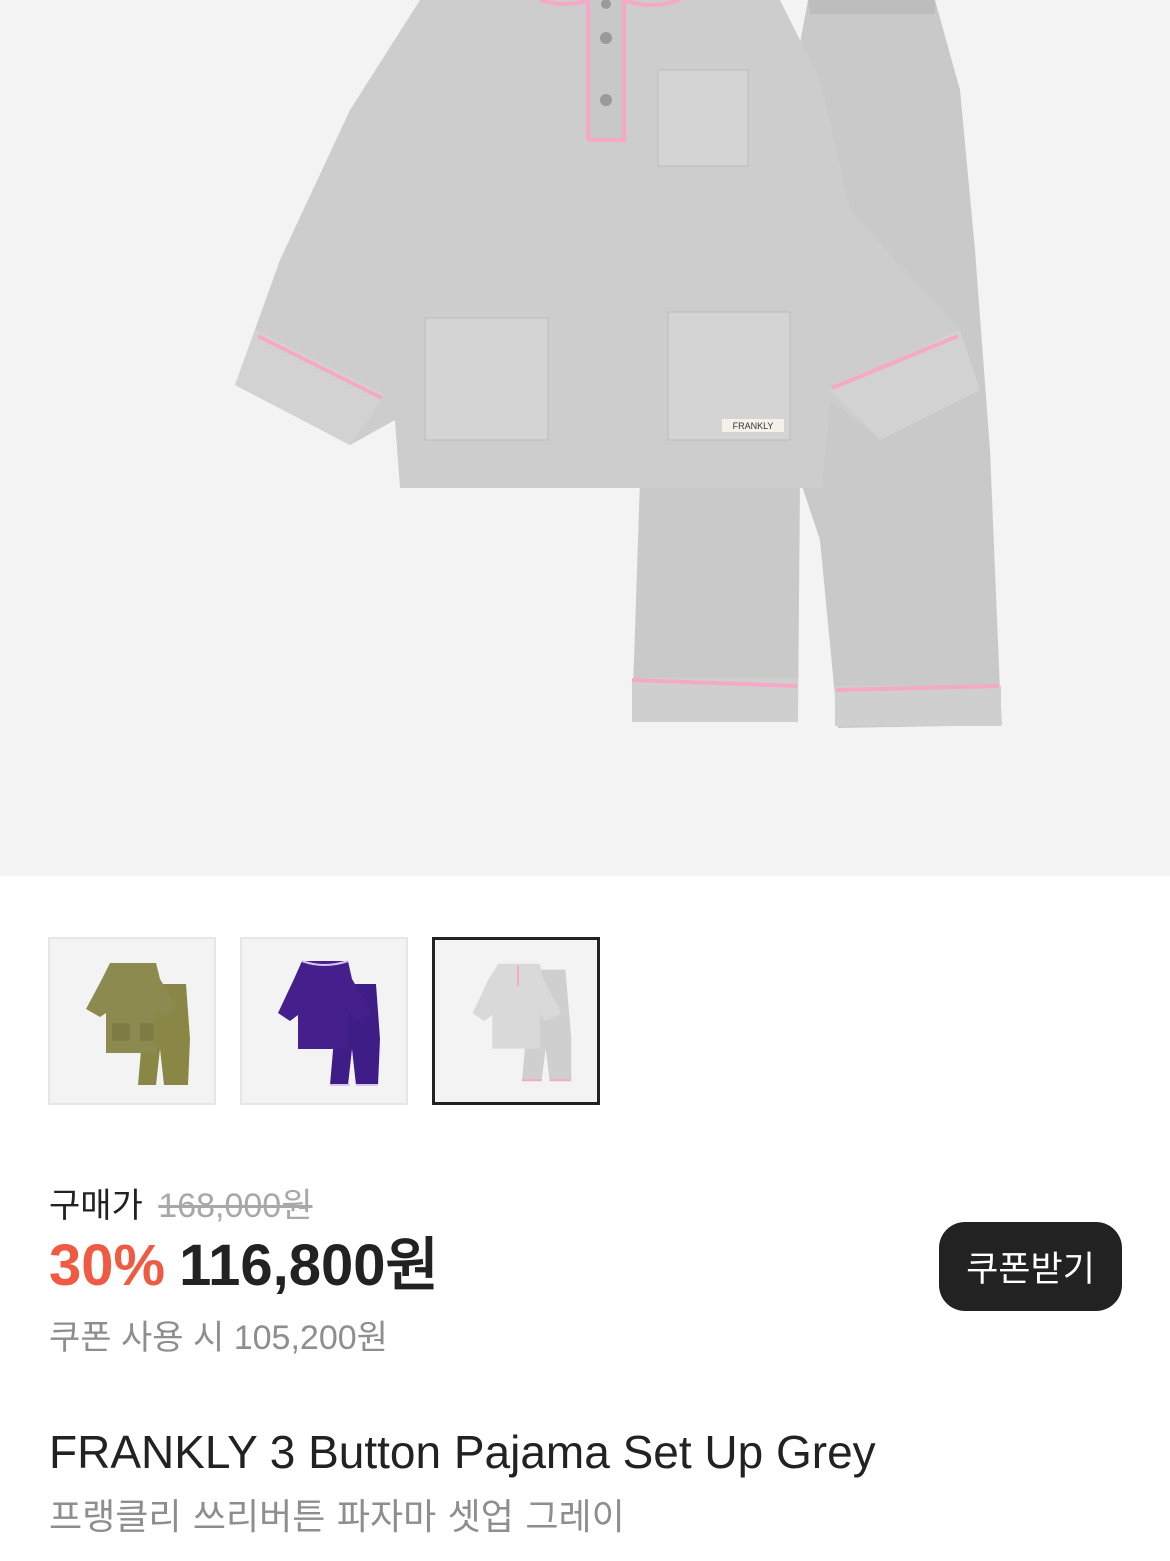 Image resolution: width=1170 pixels, height=1561 pixels. I want to click on original-price: 168,000원, so click(235, 1206).